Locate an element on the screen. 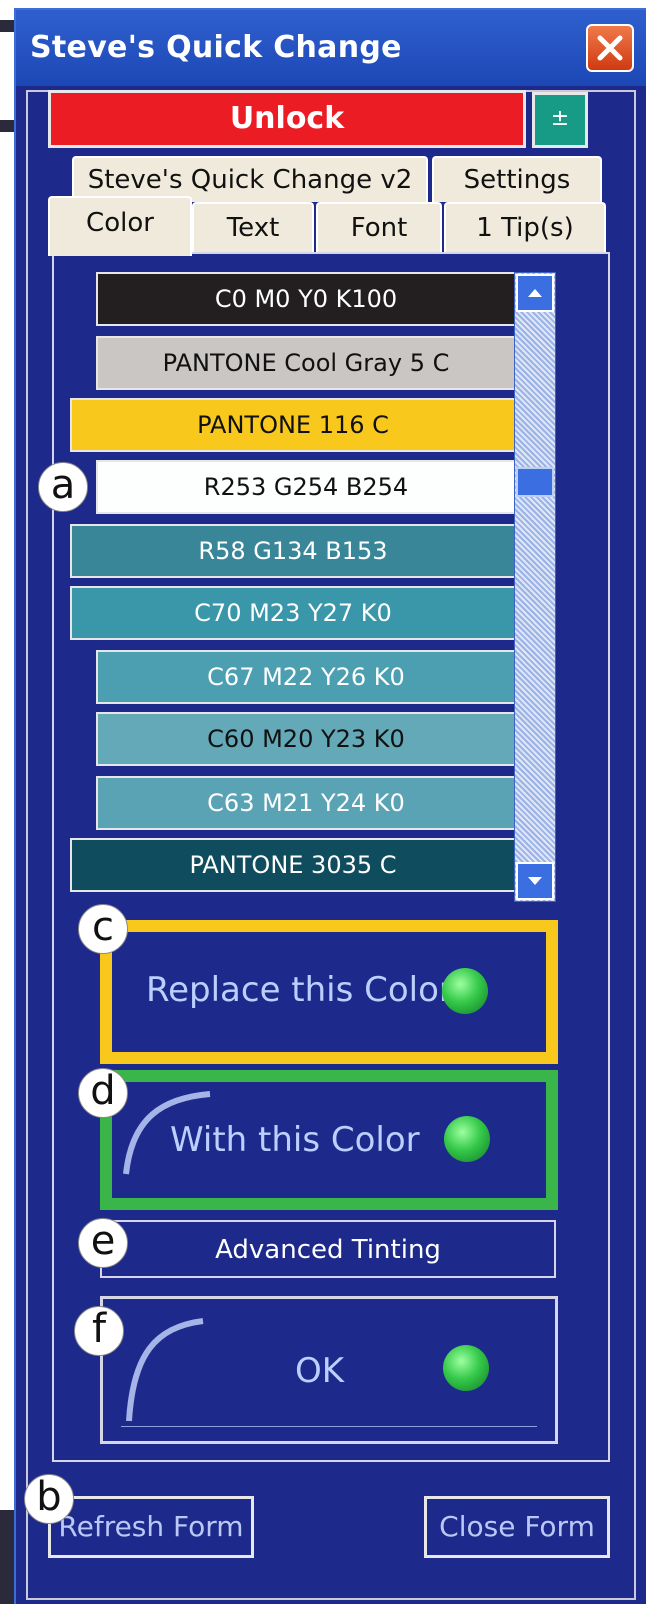 The image size is (652, 1604). arrow-down-icon is located at coordinates (535, 881).